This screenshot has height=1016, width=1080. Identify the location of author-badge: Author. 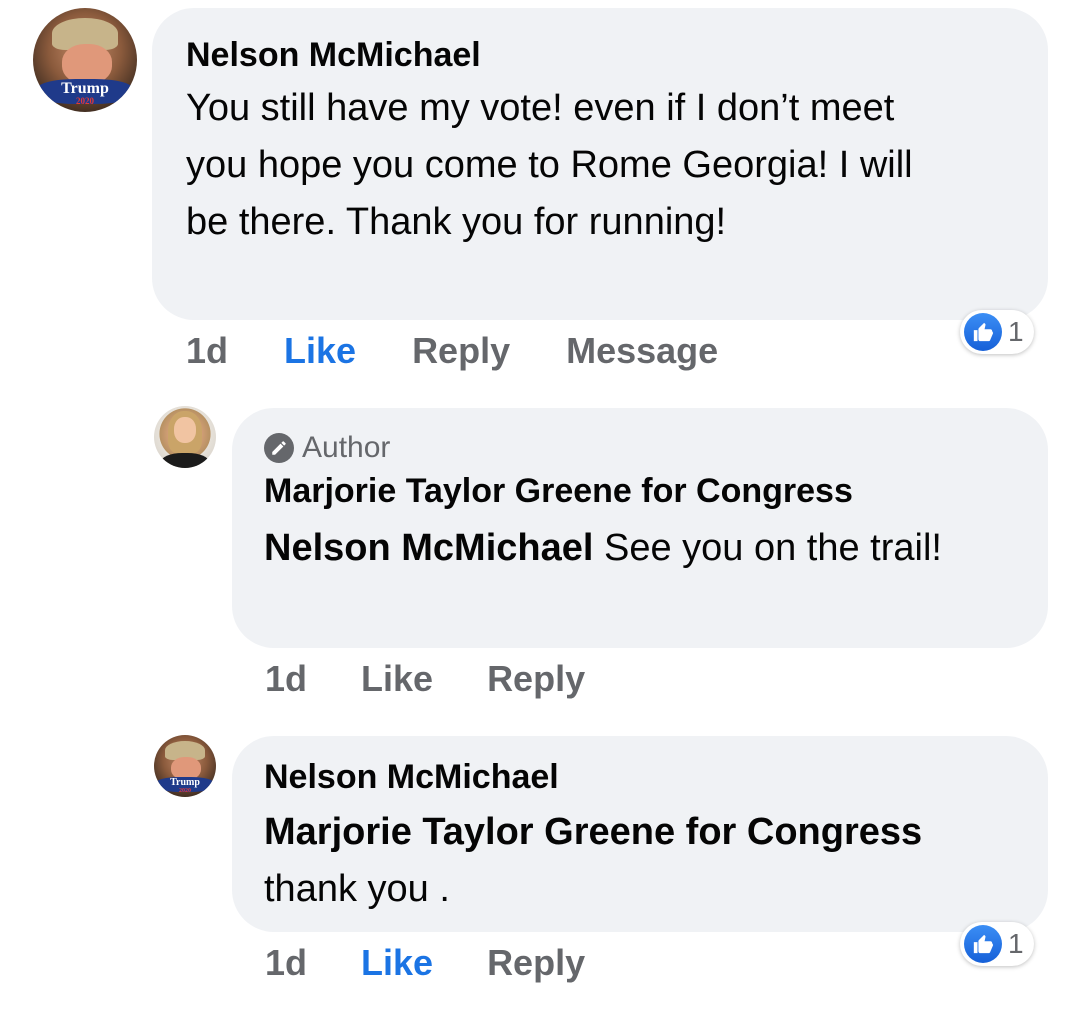
(327, 448).